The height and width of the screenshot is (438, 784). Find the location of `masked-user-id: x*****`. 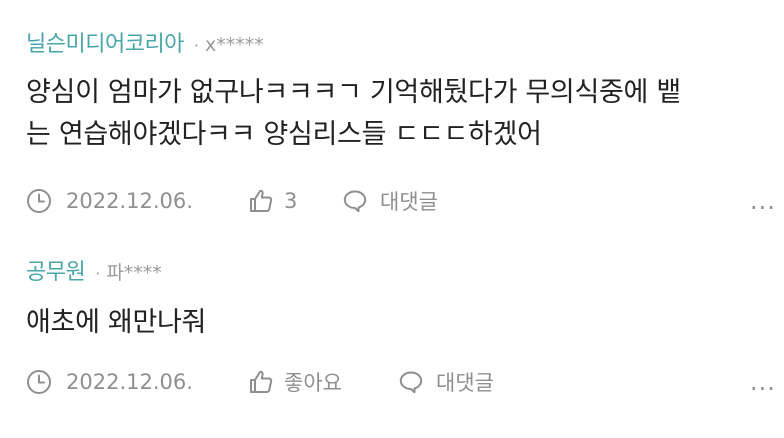

masked-user-id: x***** is located at coordinates (234, 45).